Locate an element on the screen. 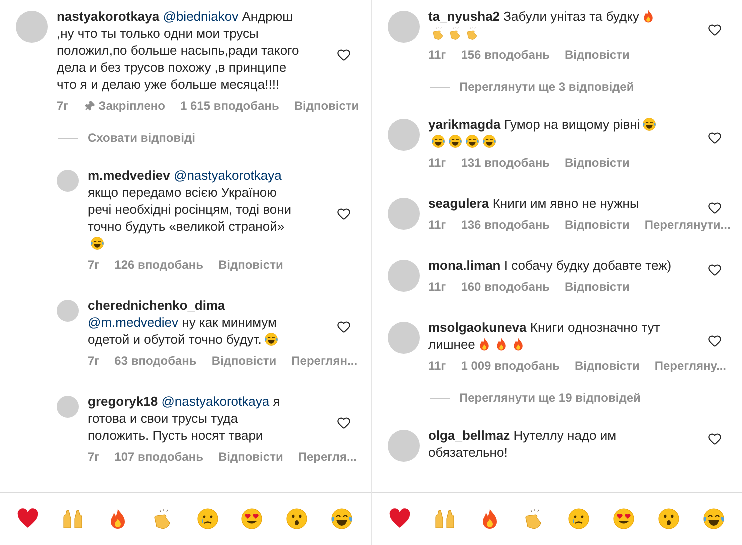 The height and width of the screenshot is (545, 742). comment-text: yarikmagda Гумор на вищому рівні is located at coordinates (550, 133).